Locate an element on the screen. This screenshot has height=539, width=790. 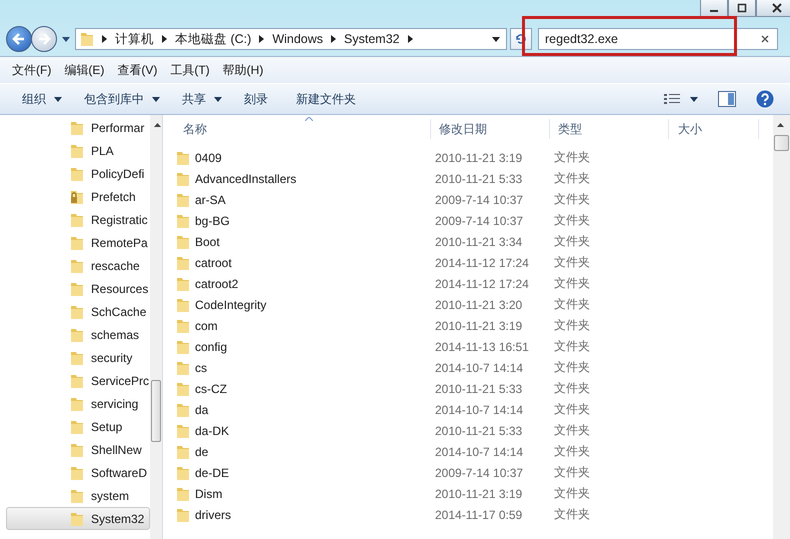
tree-item: SchCache is located at coordinates (78, 311).